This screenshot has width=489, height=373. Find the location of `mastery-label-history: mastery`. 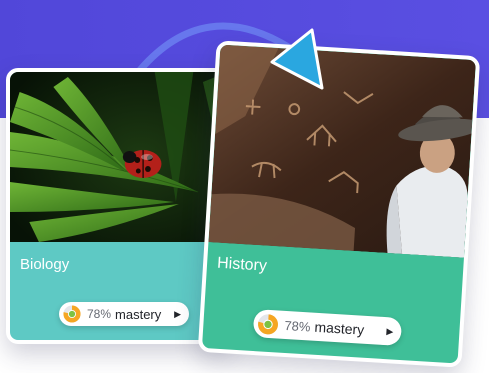

mastery-label-history: mastery is located at coordinates (339, 328).